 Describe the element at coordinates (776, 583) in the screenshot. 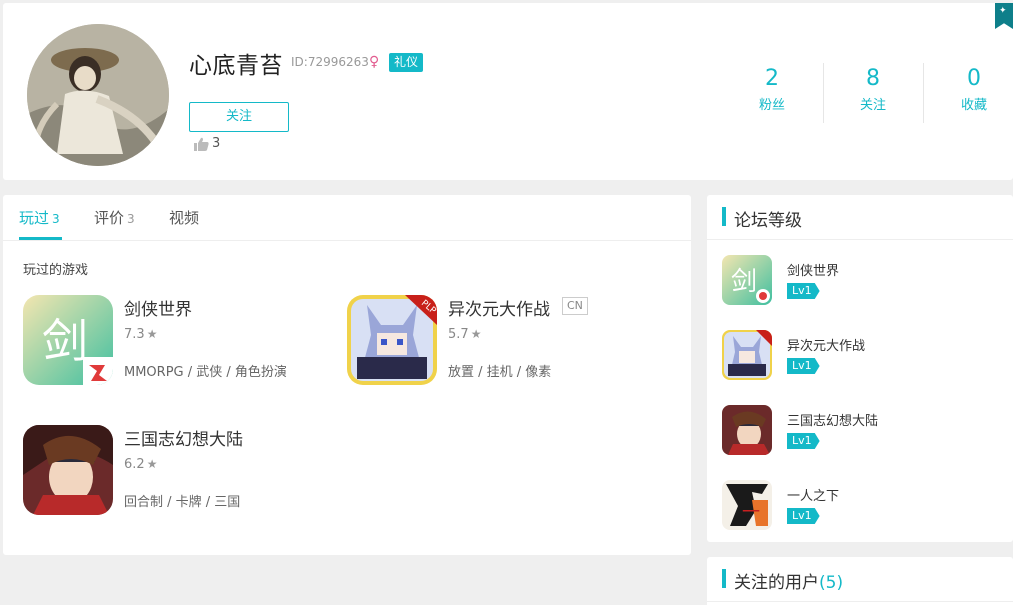

I see `following-users-label: 关注的用户` at that location.